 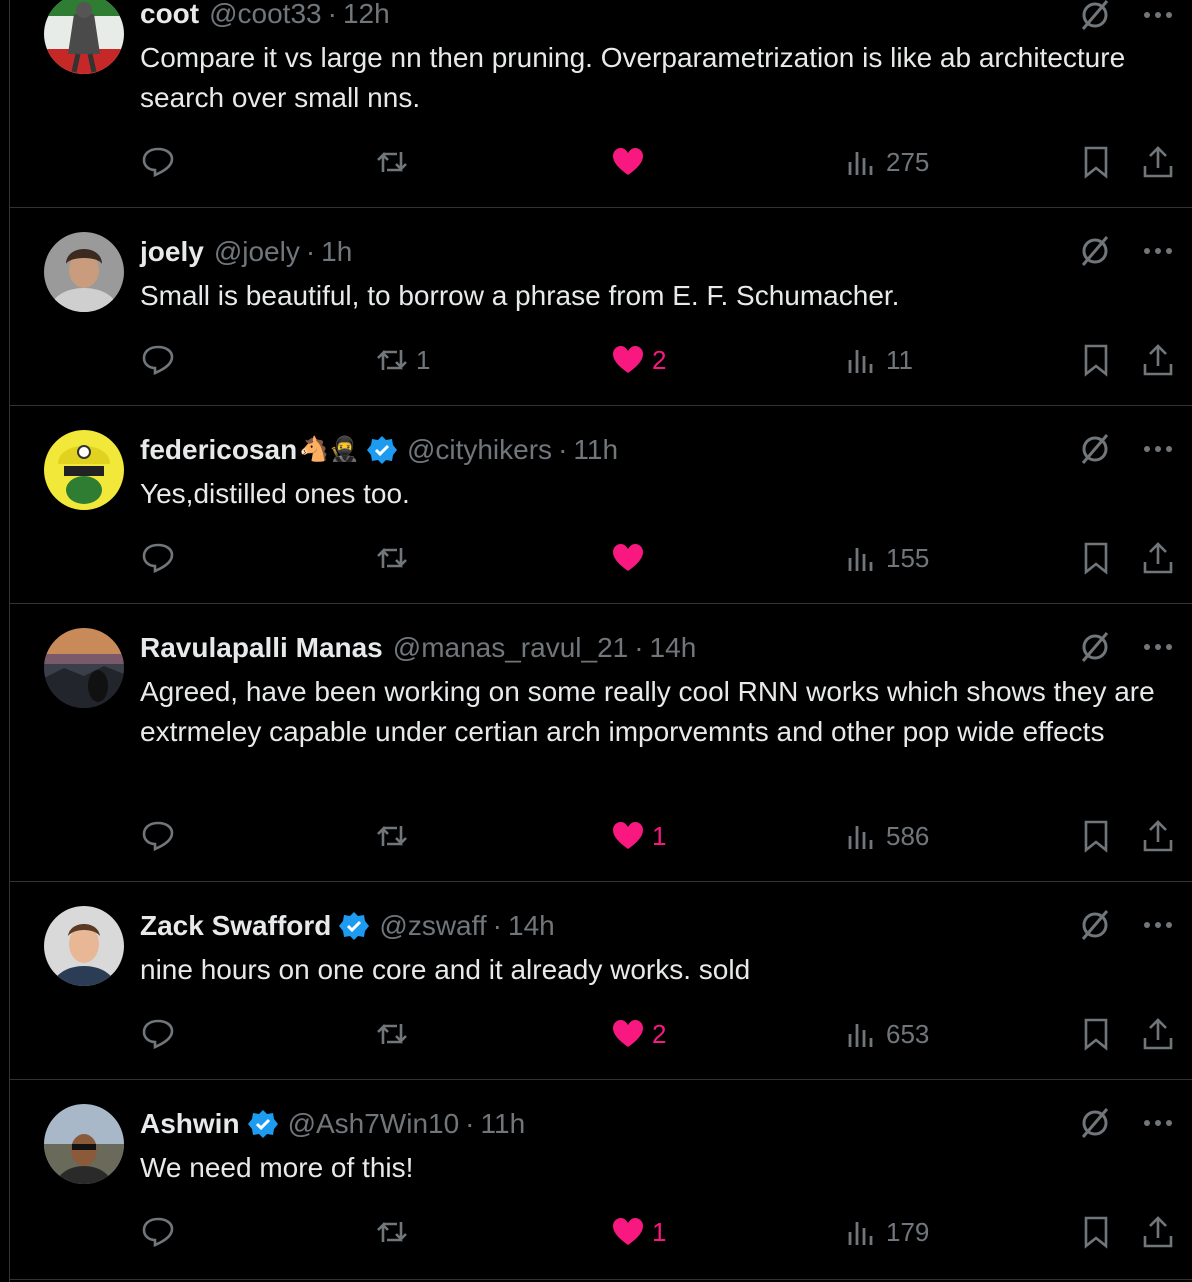 I want to click on views-button: 179, so click(x=886, y=1232).